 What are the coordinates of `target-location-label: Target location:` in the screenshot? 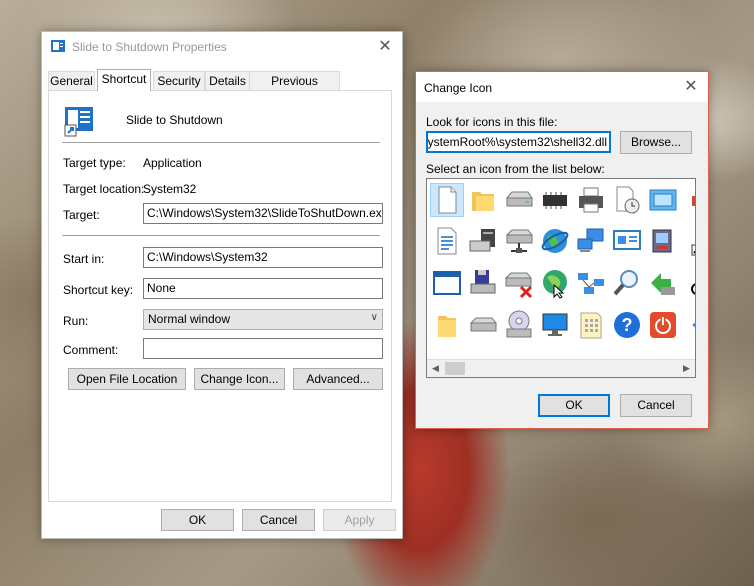 It's located at (104, 189).